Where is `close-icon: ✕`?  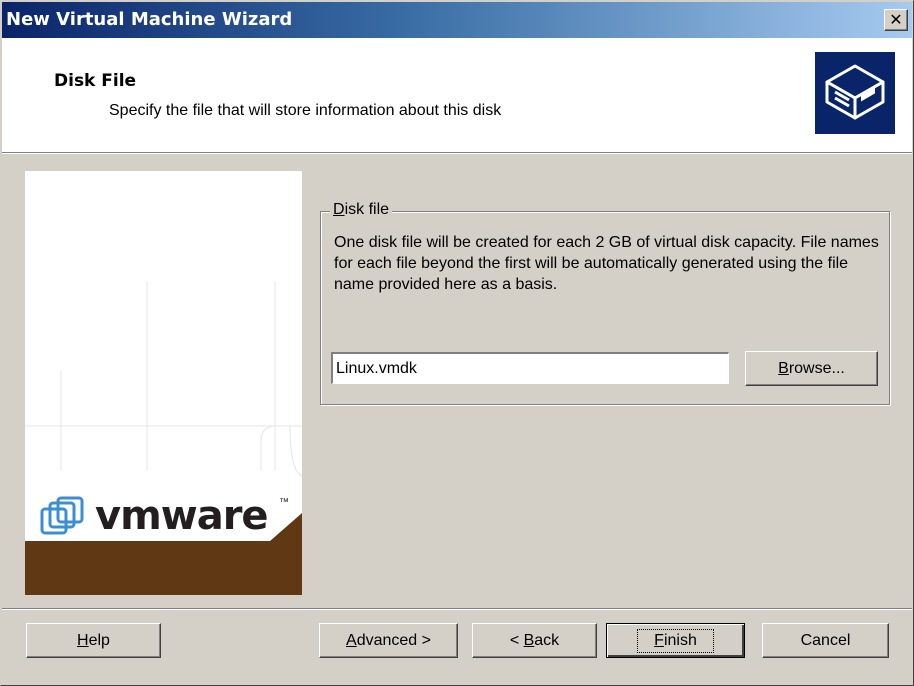
close-icon: ✕ is located at coordinates (896, 19).